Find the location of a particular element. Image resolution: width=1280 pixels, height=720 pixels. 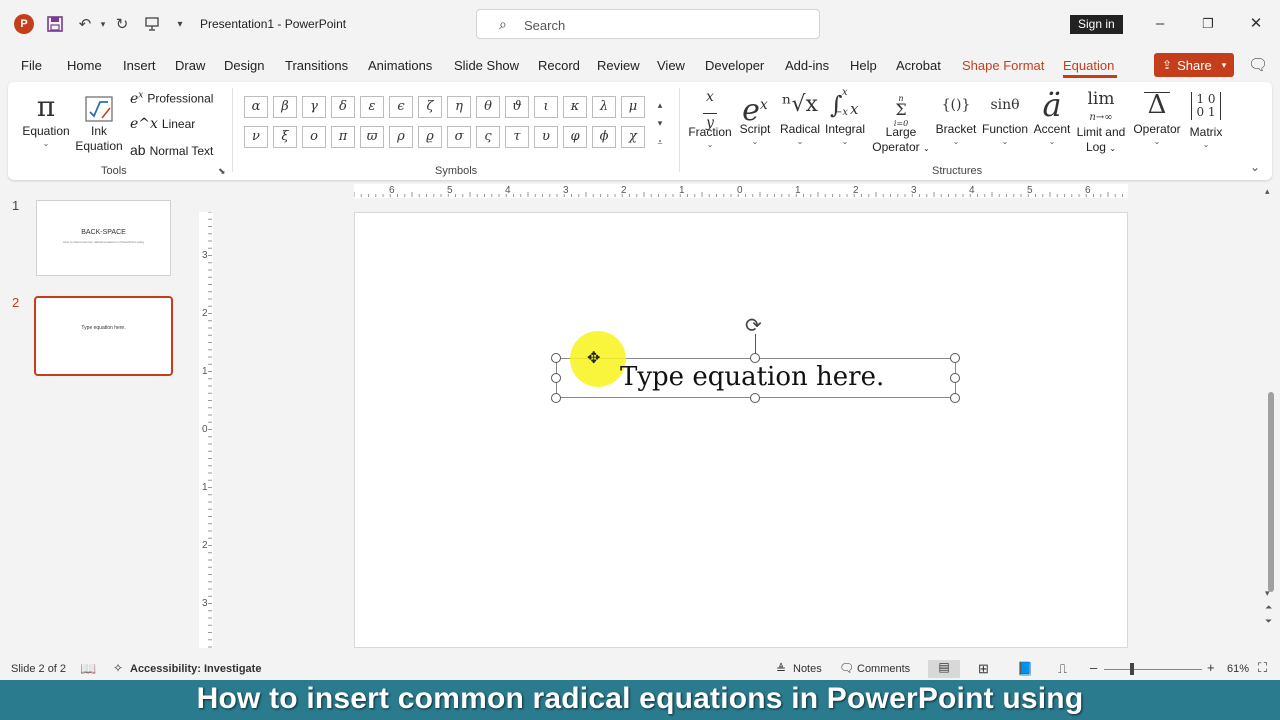

symbol-delta: δ is located at coordinates (343, 107).